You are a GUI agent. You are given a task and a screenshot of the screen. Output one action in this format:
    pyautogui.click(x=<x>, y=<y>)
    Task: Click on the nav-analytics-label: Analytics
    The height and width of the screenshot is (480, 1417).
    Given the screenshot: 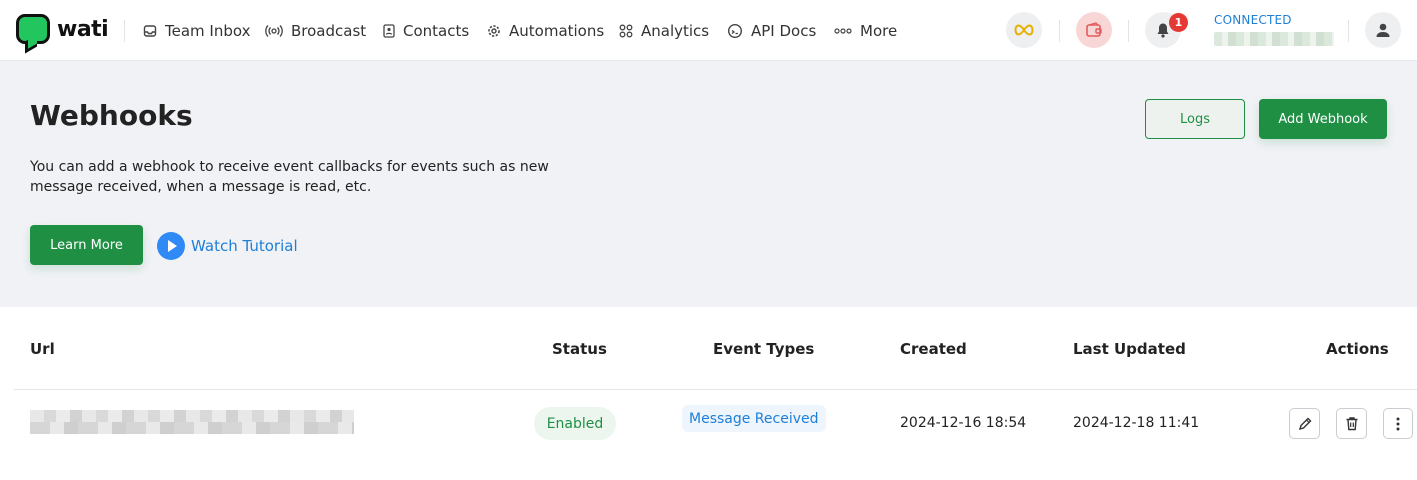 What is the action you would take?
    pyautogui.click(x=675, y=31)
    